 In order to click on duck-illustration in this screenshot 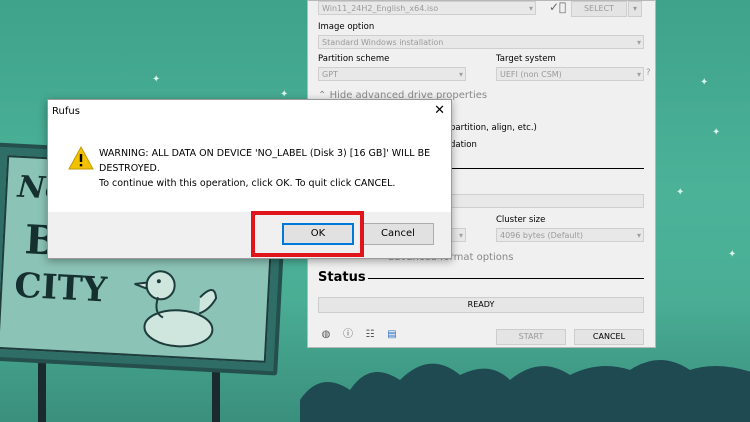, I will do `click(176, 309)`.